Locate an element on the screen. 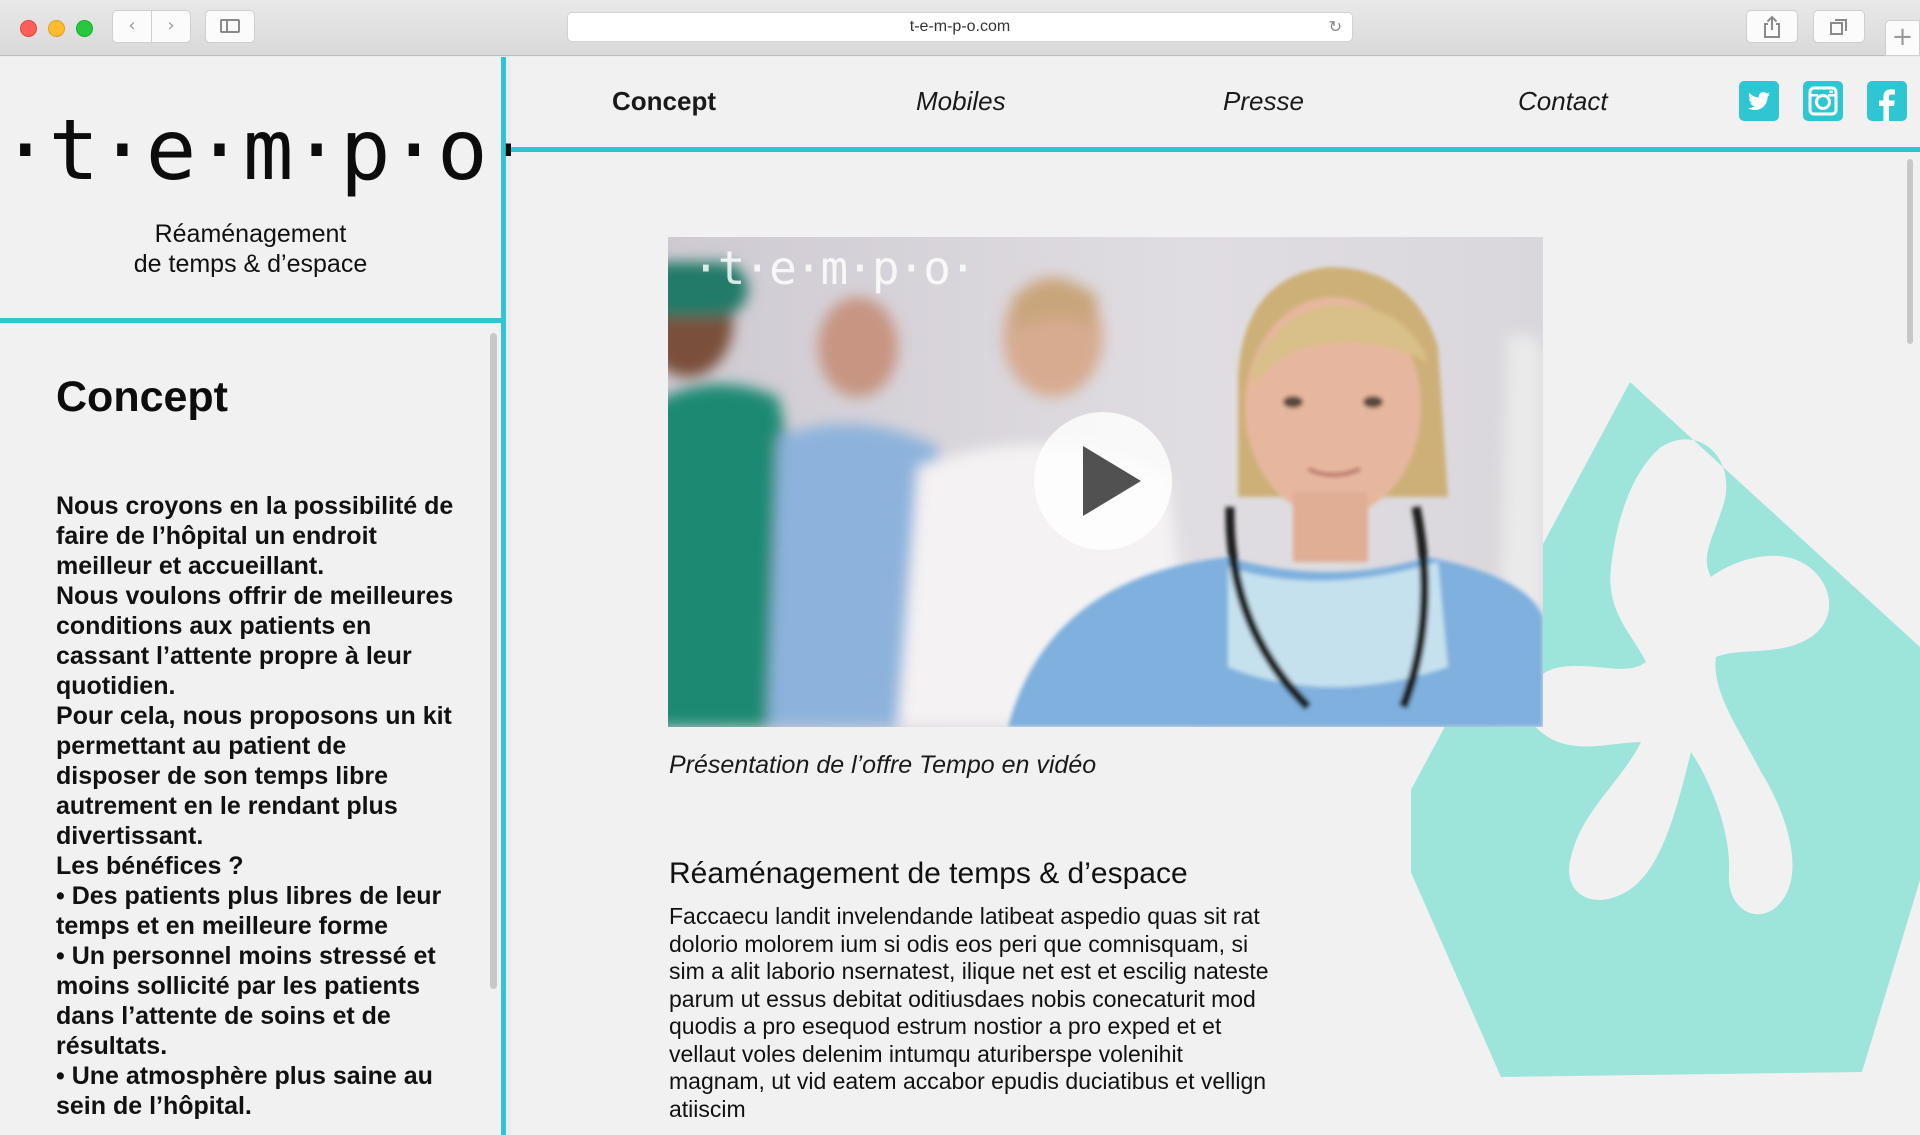  sidebar-toggle-button is located at coordinates (230, 26).